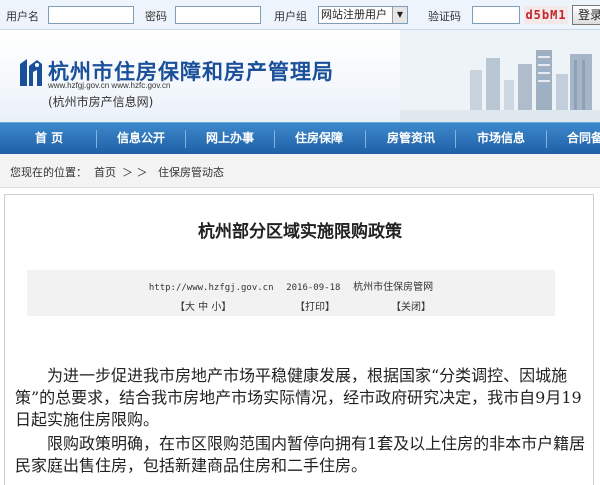 Image resolution: width=600 pixels, height=485 pixels. What do you see at coordinates (101, 102) in the screenshot?
I see `site-subtitle: (杭州市房产信息网)` at bounding box center [101, 102].